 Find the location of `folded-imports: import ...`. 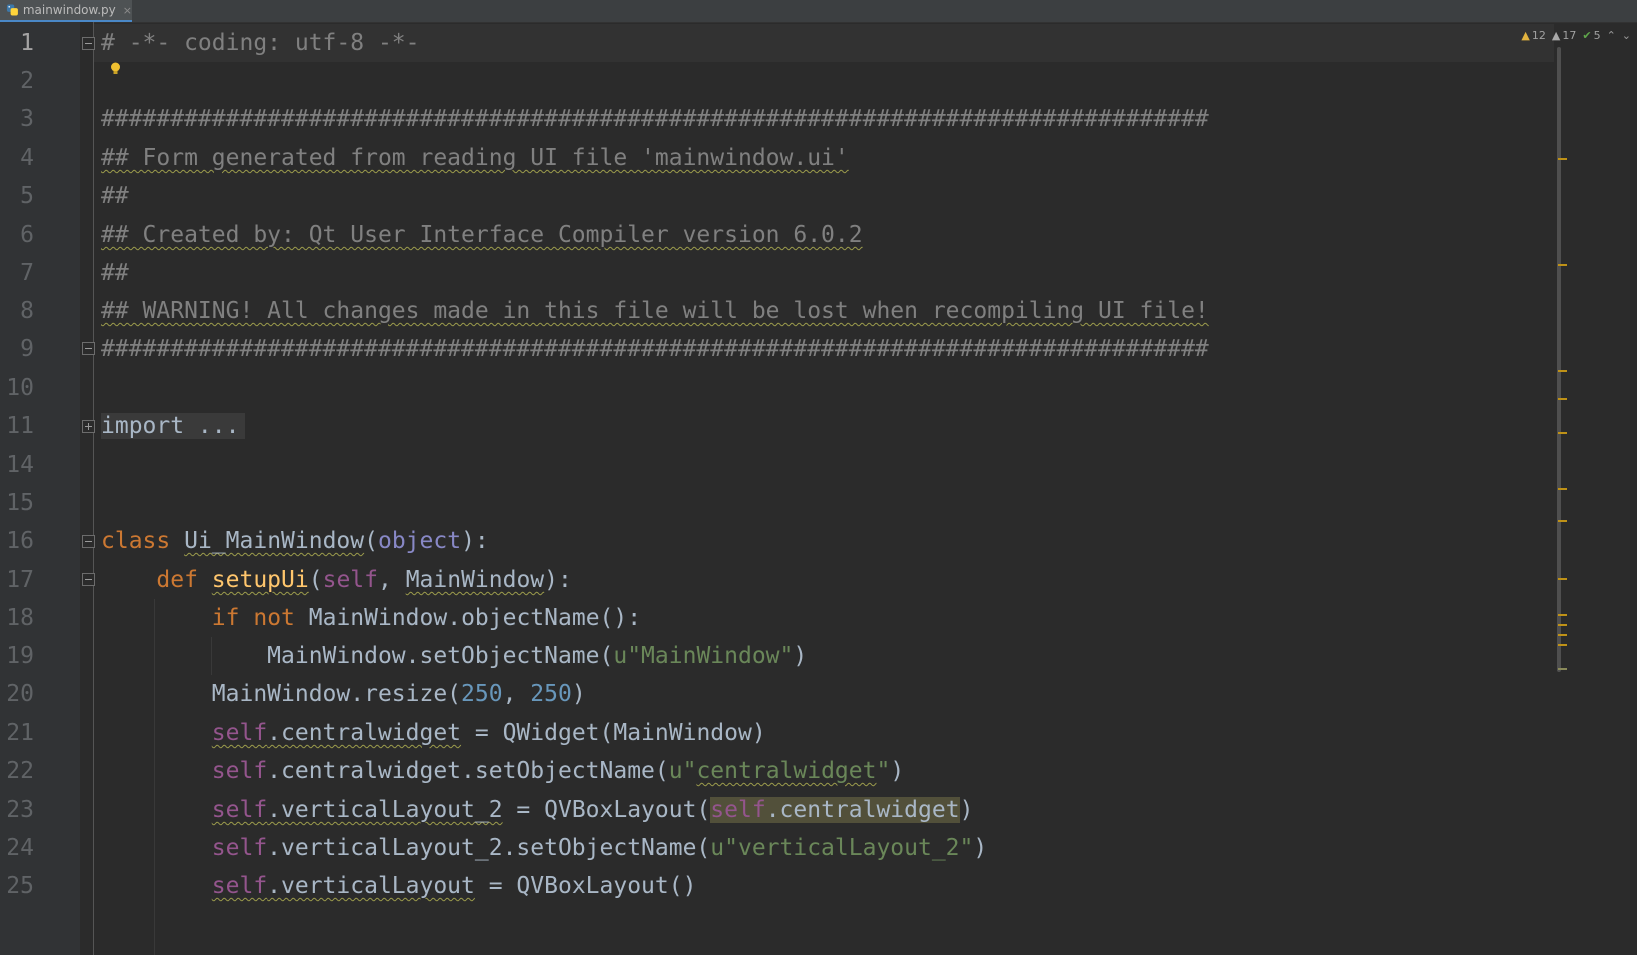

folded-imports: import ... is located at coordinates (173, 426).